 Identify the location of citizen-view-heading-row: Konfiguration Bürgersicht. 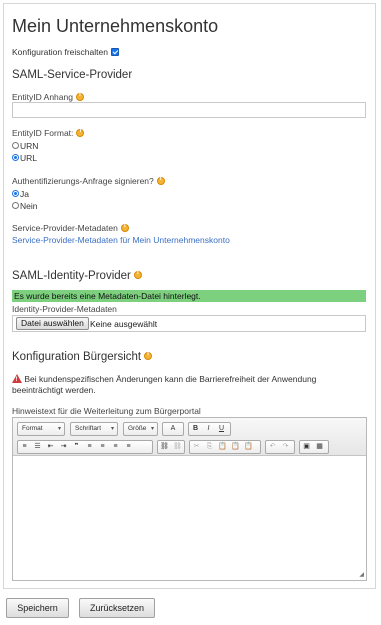
(82, 357).